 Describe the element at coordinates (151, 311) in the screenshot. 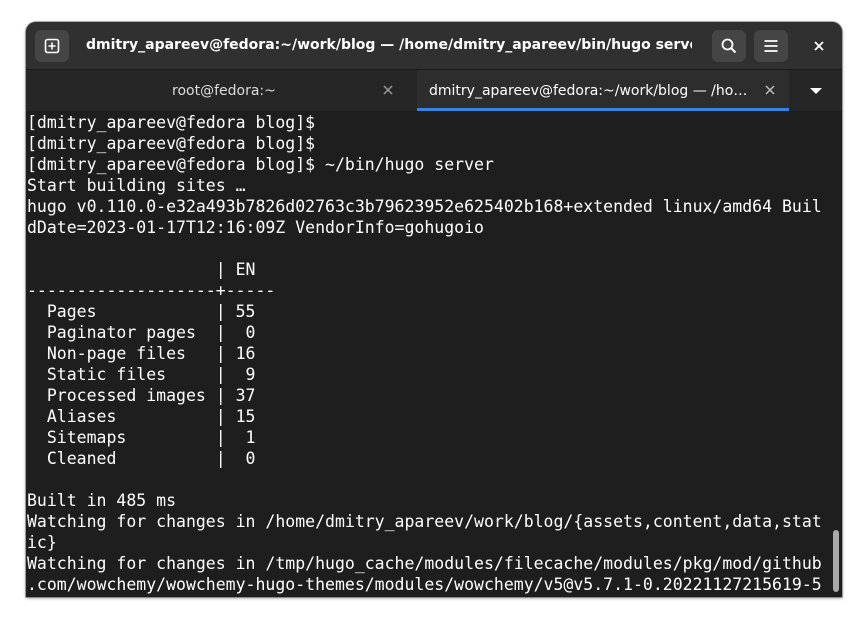

I see `terminal-line: Pages | 55` at that location.